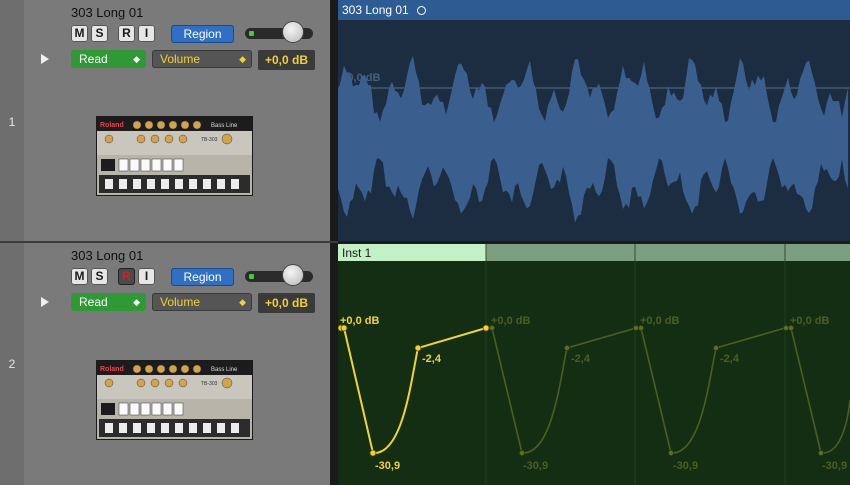 This screenshot has width=850, height=485. I want to click on automation-min-label: -30,9, so click(387, 466).